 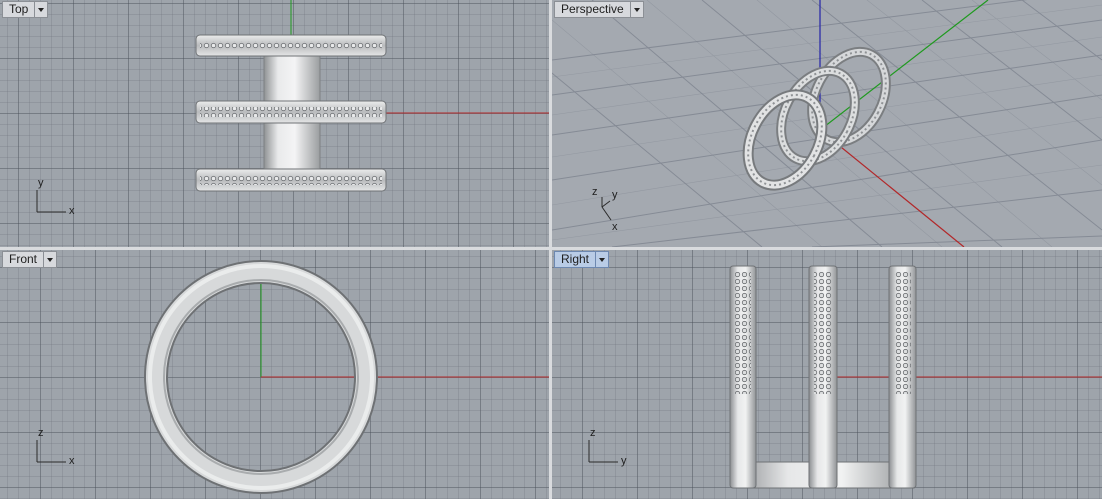 I want to click on axis-widget: z y x, so click(x=605, y=209).